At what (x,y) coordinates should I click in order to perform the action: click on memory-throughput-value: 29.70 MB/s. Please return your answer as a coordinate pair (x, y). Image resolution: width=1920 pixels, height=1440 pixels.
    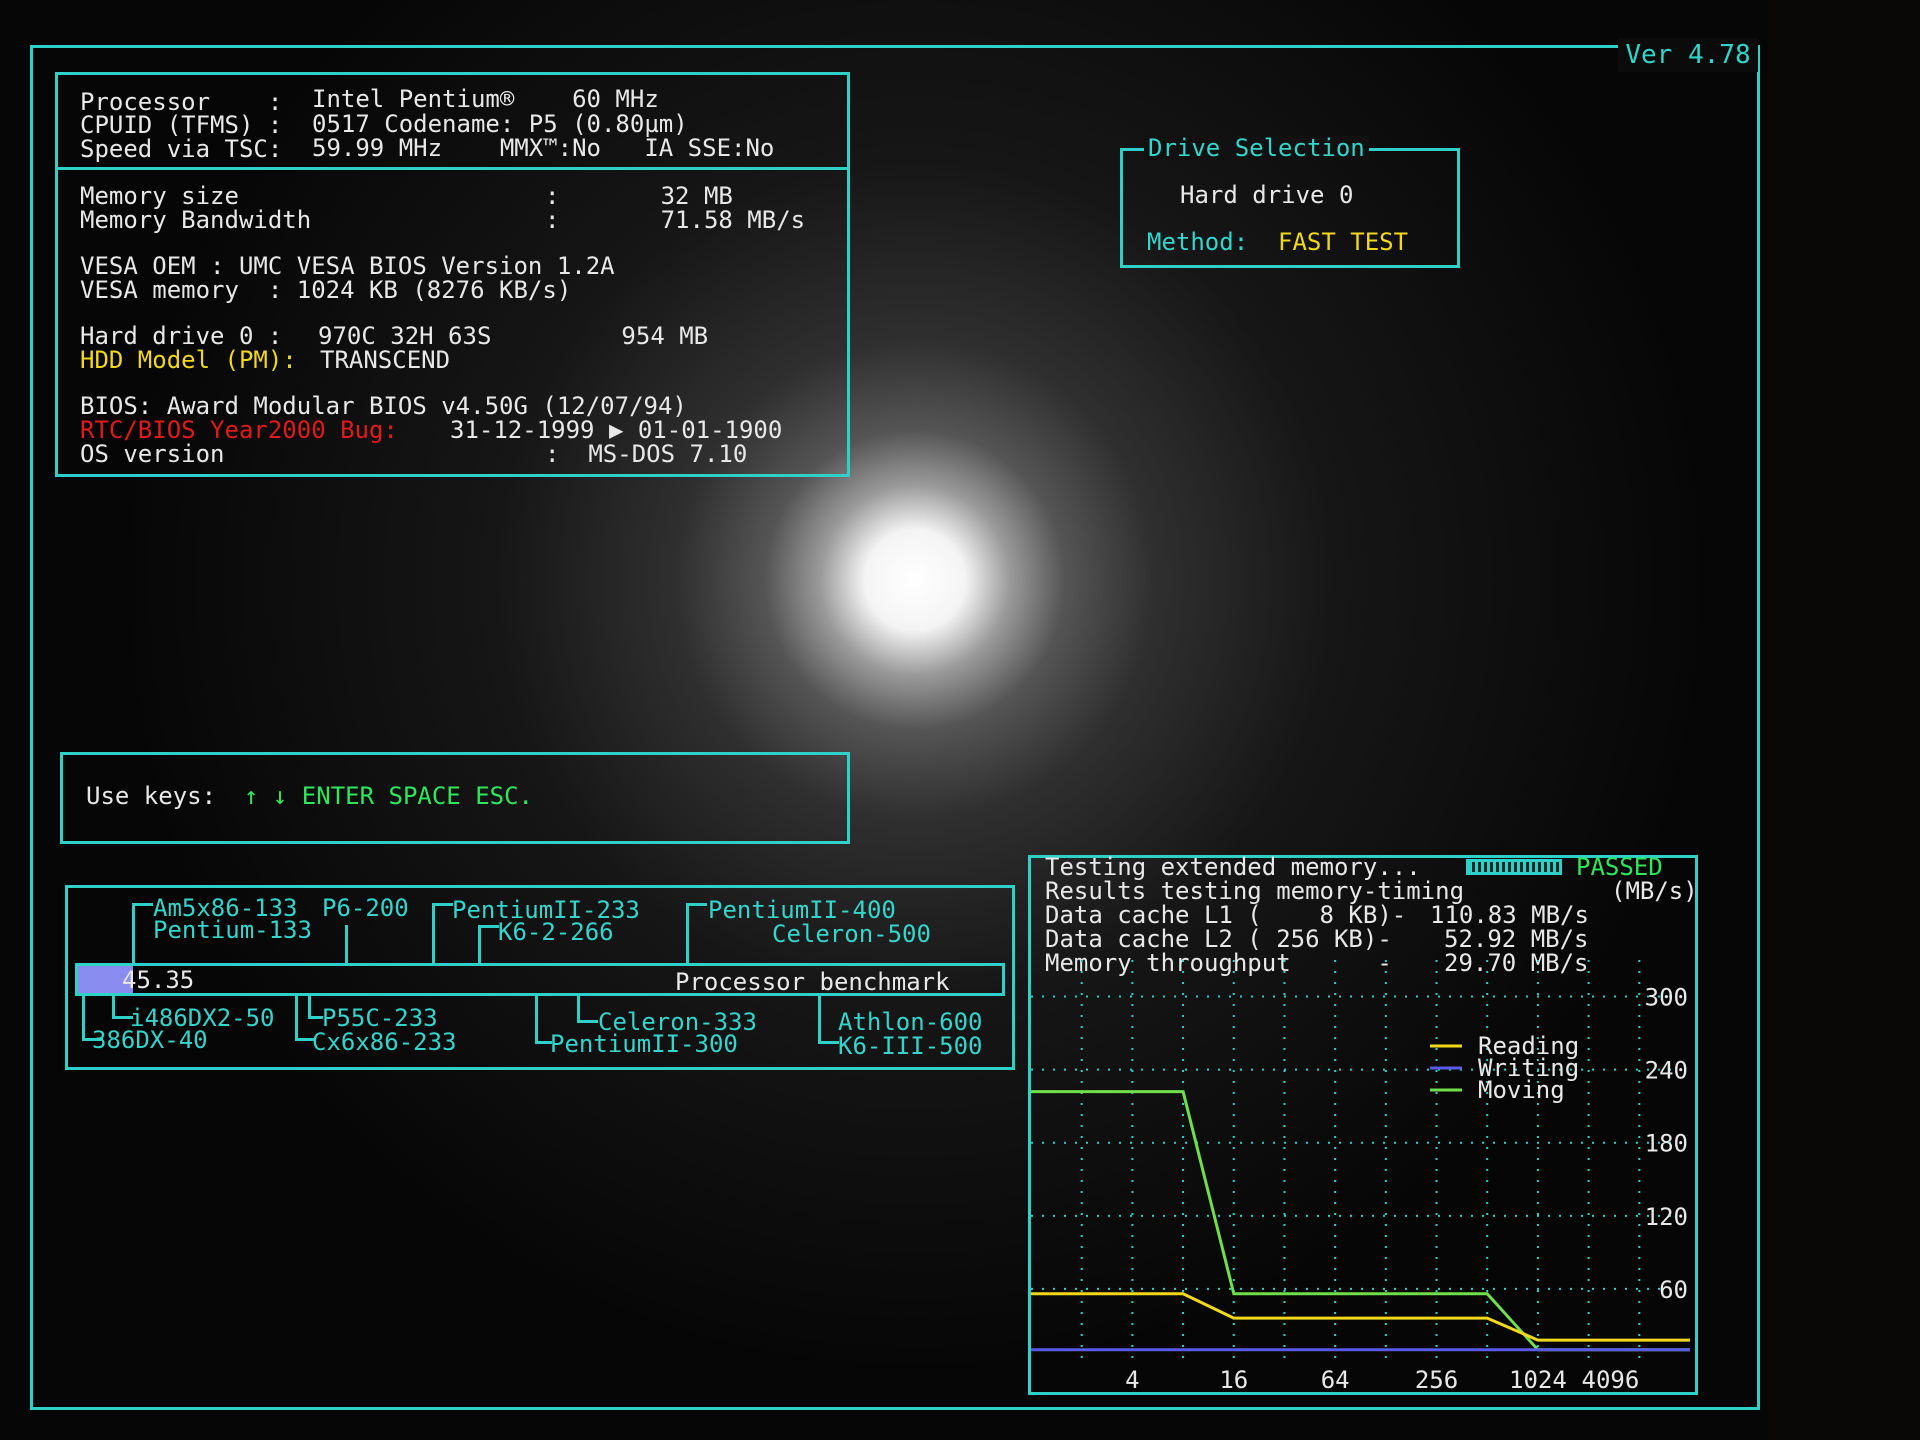
    Looking at the image, I should click on (1516, 963).